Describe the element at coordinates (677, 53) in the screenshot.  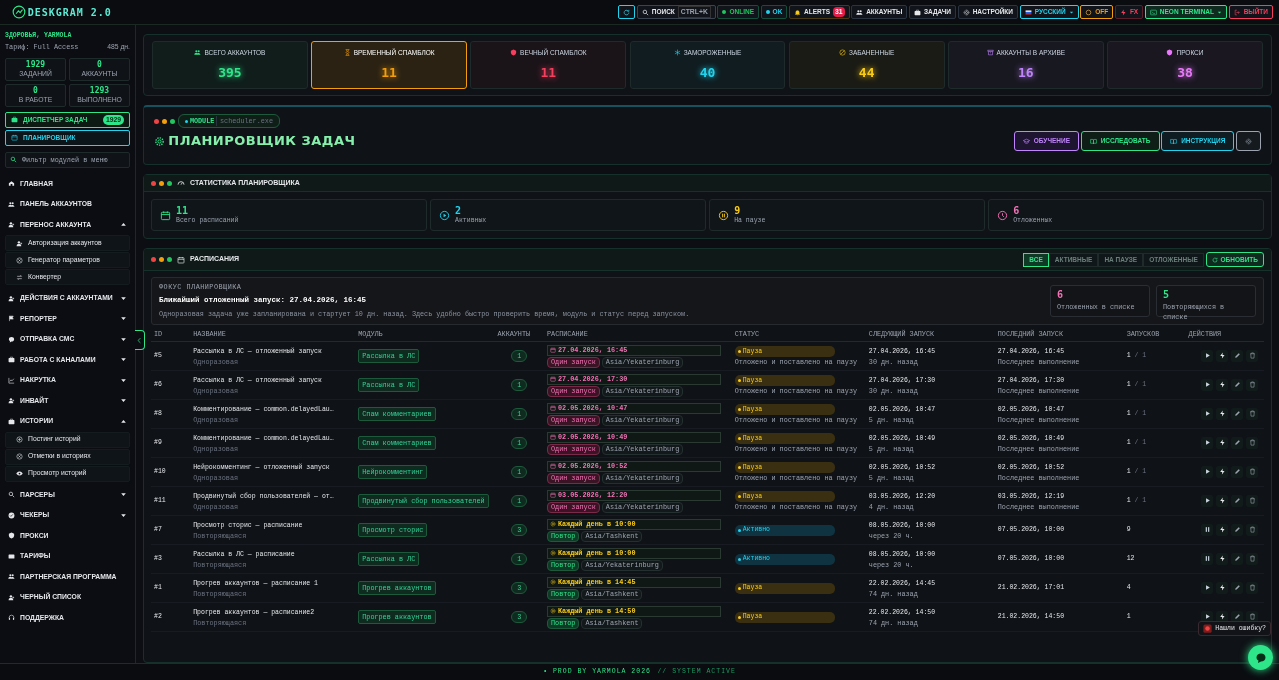
I see `snowflake-icon` at that location.